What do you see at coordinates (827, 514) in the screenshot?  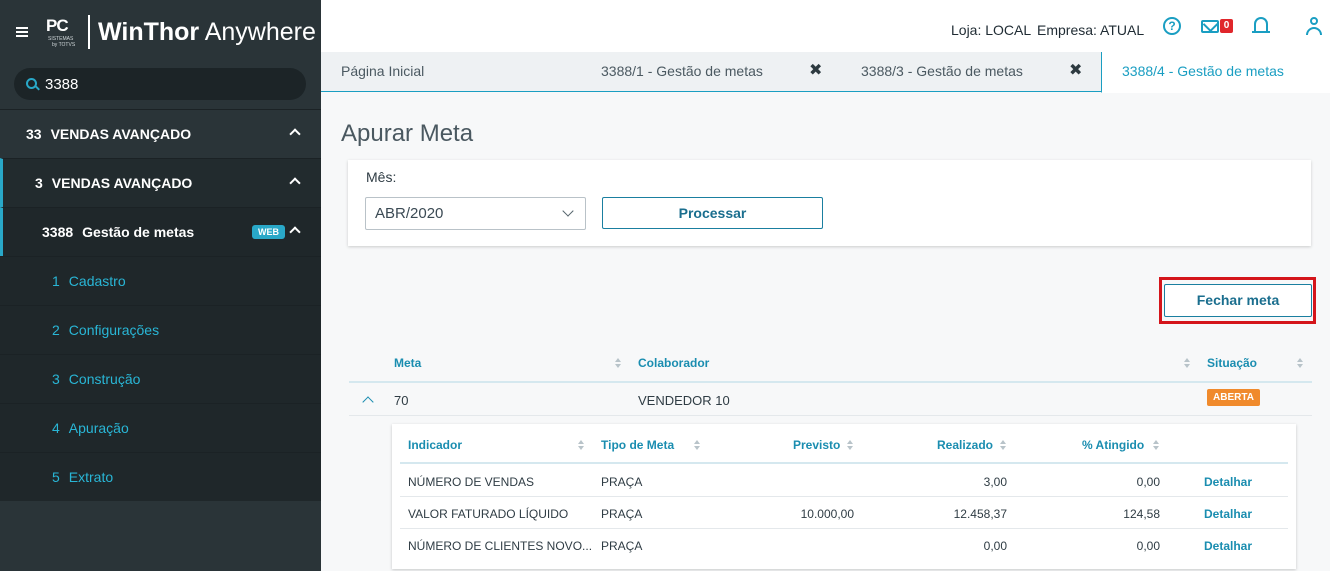 I see `cell-previsto: 10.000,00` at bounding box center [827, 514].